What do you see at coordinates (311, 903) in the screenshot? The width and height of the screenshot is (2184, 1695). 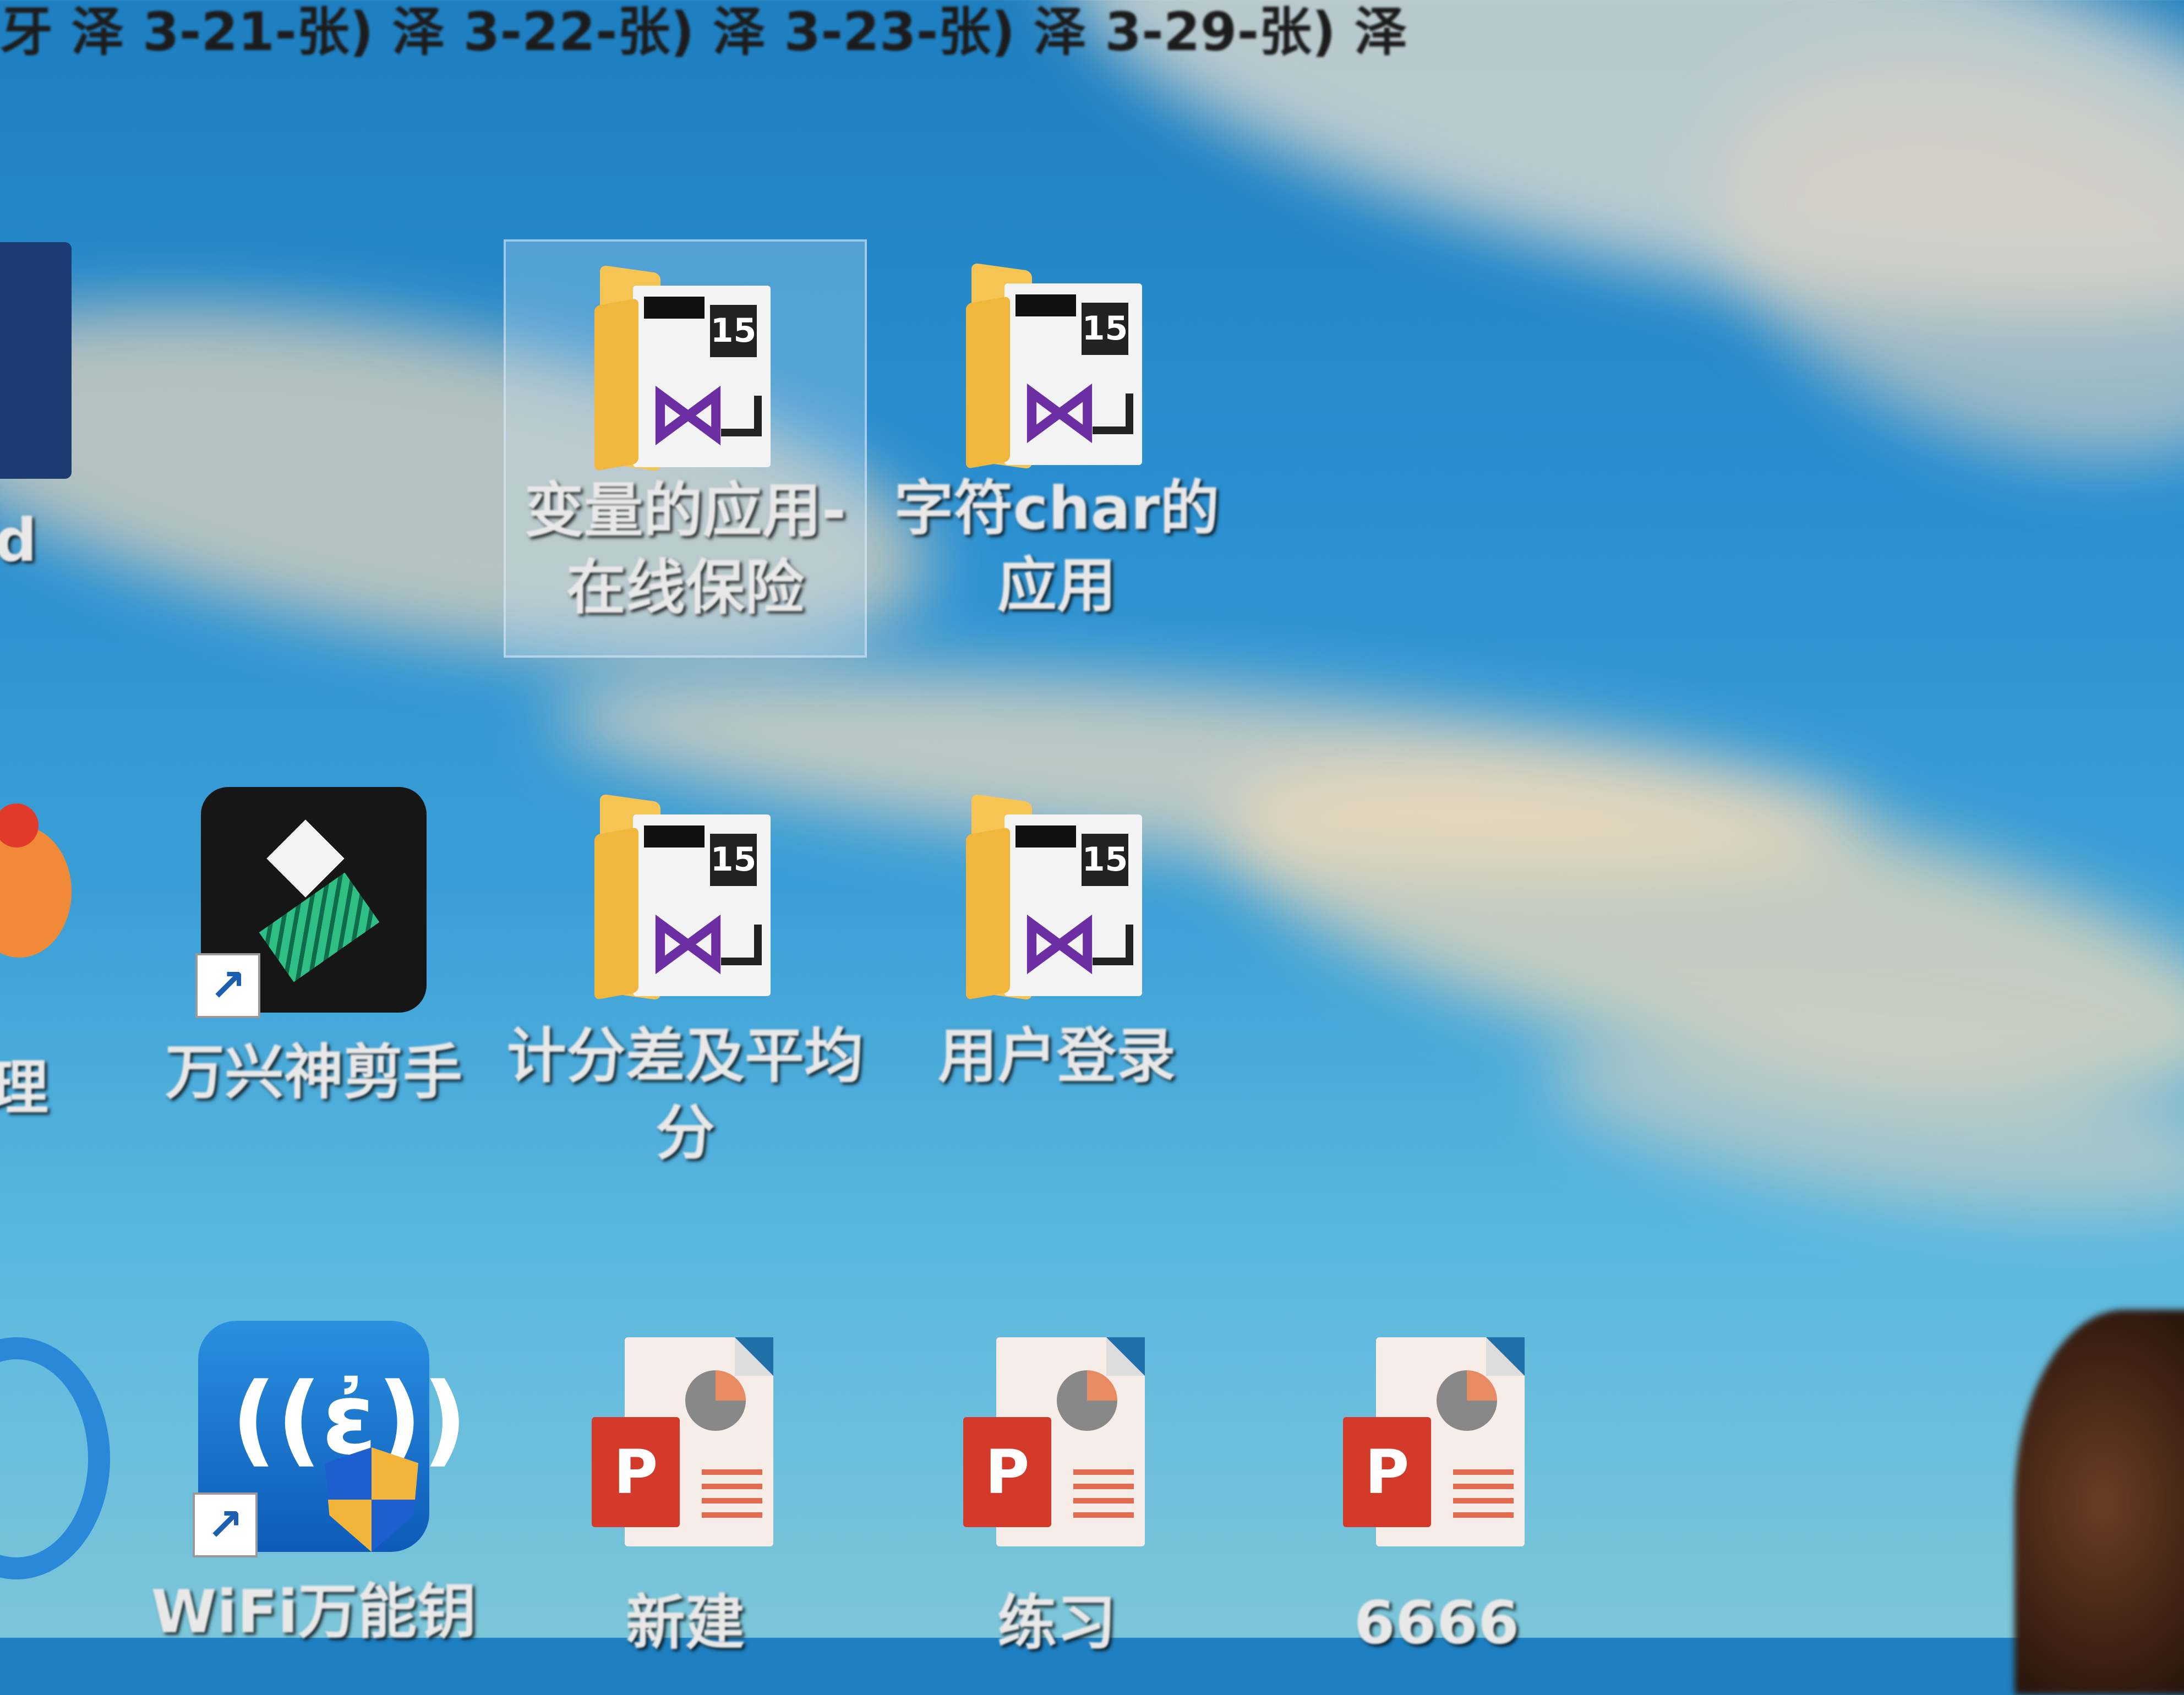 I see `filmora-icon: ↗` at bounding box center [311, 903].